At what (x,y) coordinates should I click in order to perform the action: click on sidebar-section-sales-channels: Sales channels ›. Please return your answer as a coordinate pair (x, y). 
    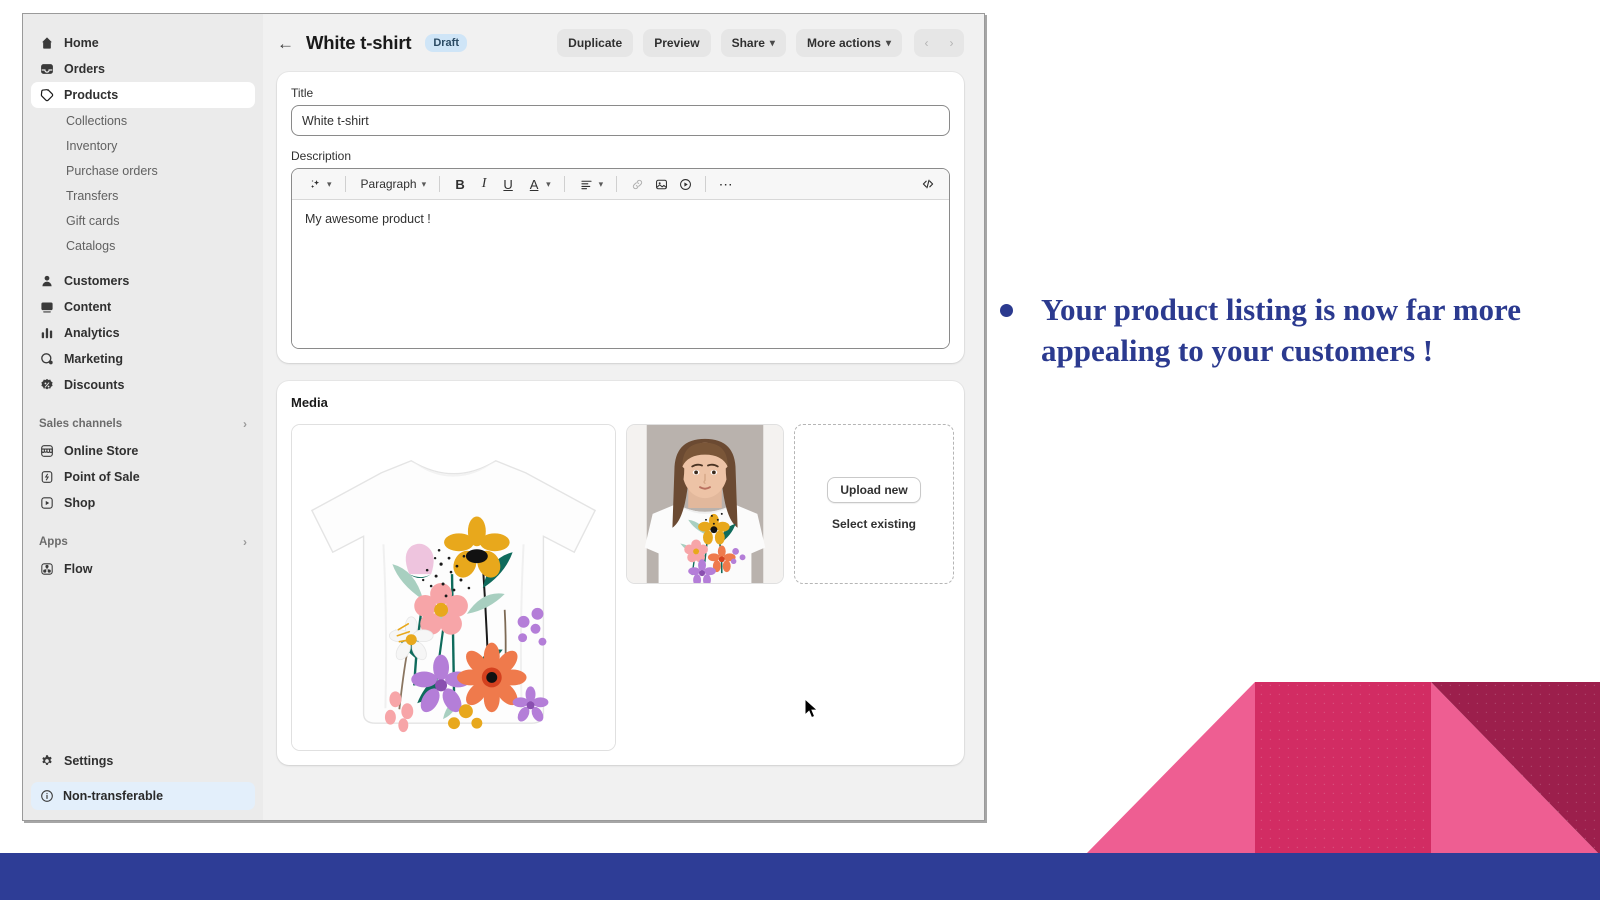
    Looking at the image, I should click on (143, 424).